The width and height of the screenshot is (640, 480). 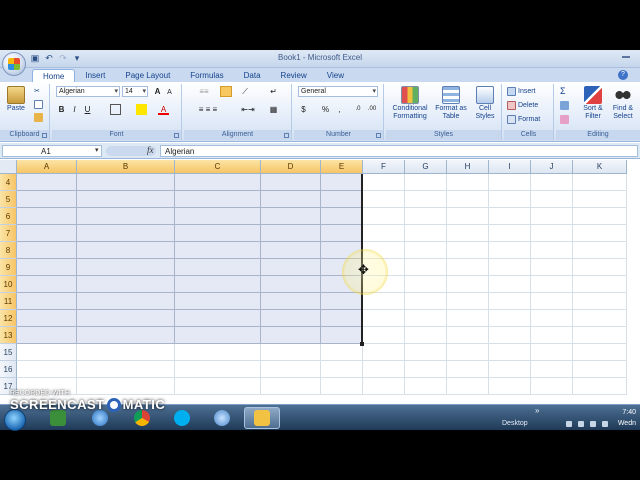 What do you see at coordinates (291, 233) in the screenshot?
I see `cell-d7` at bounding box center [291, 233].